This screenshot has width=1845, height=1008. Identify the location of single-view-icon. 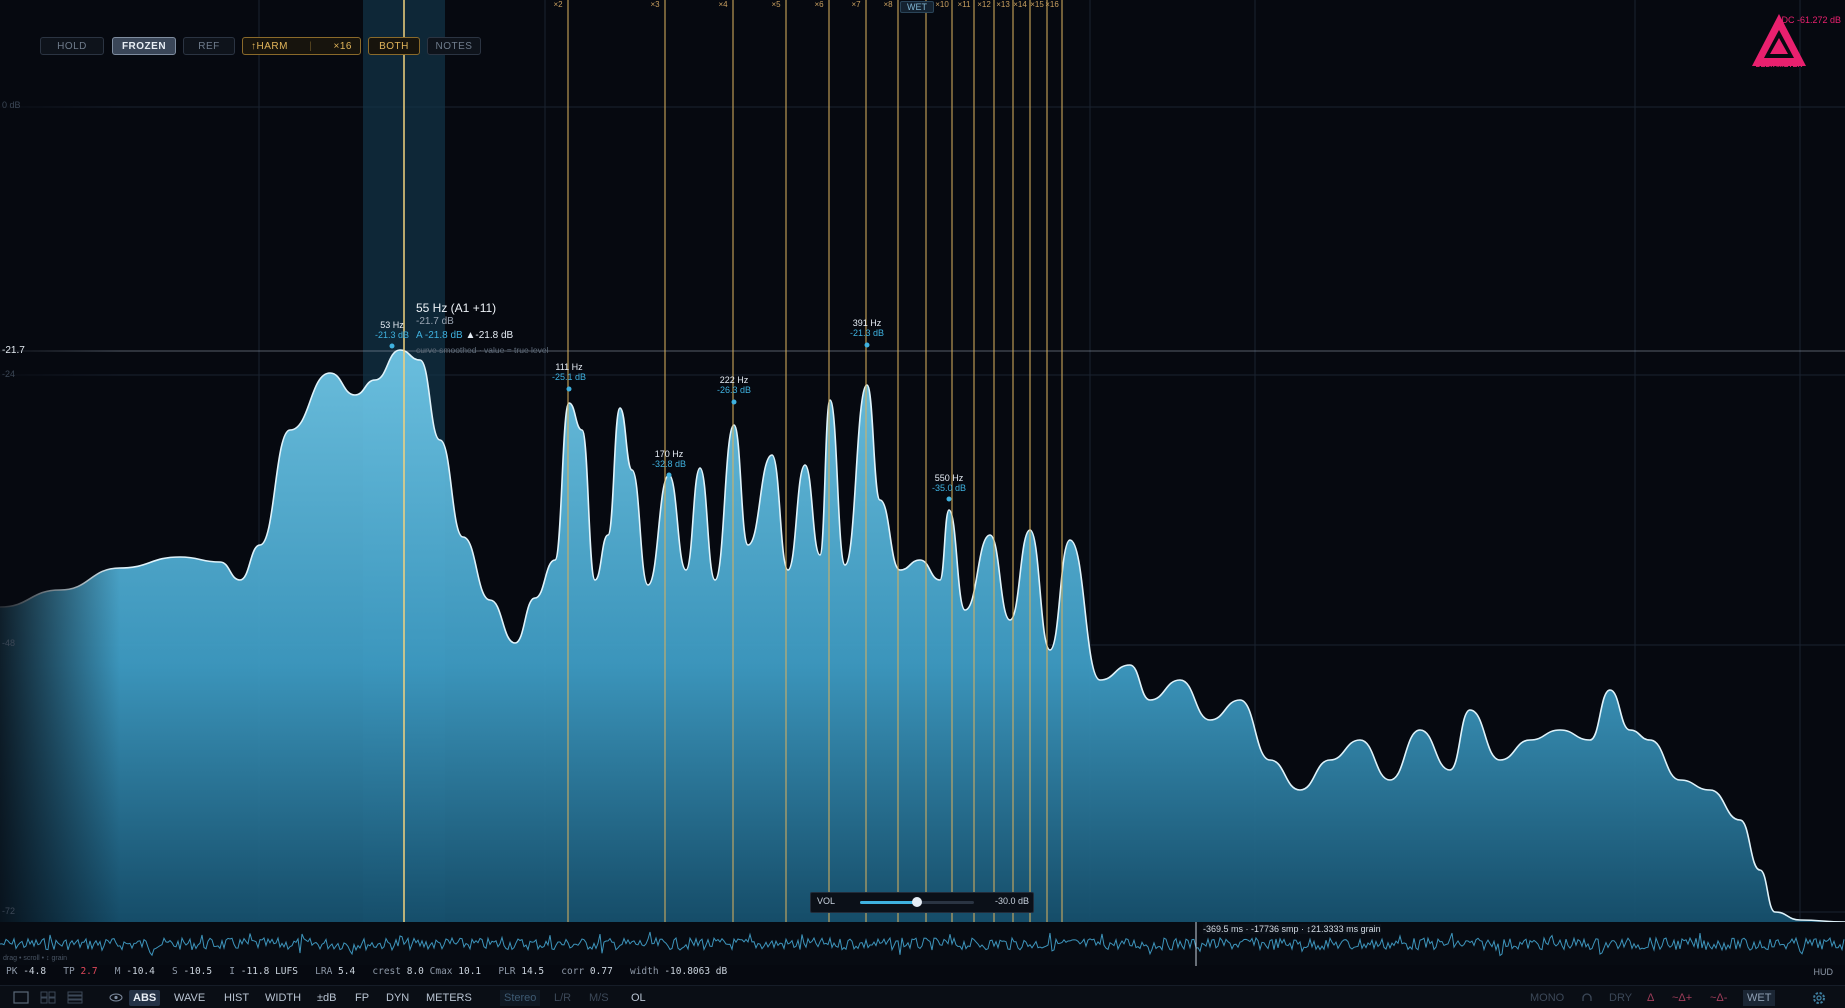
(21, 997).